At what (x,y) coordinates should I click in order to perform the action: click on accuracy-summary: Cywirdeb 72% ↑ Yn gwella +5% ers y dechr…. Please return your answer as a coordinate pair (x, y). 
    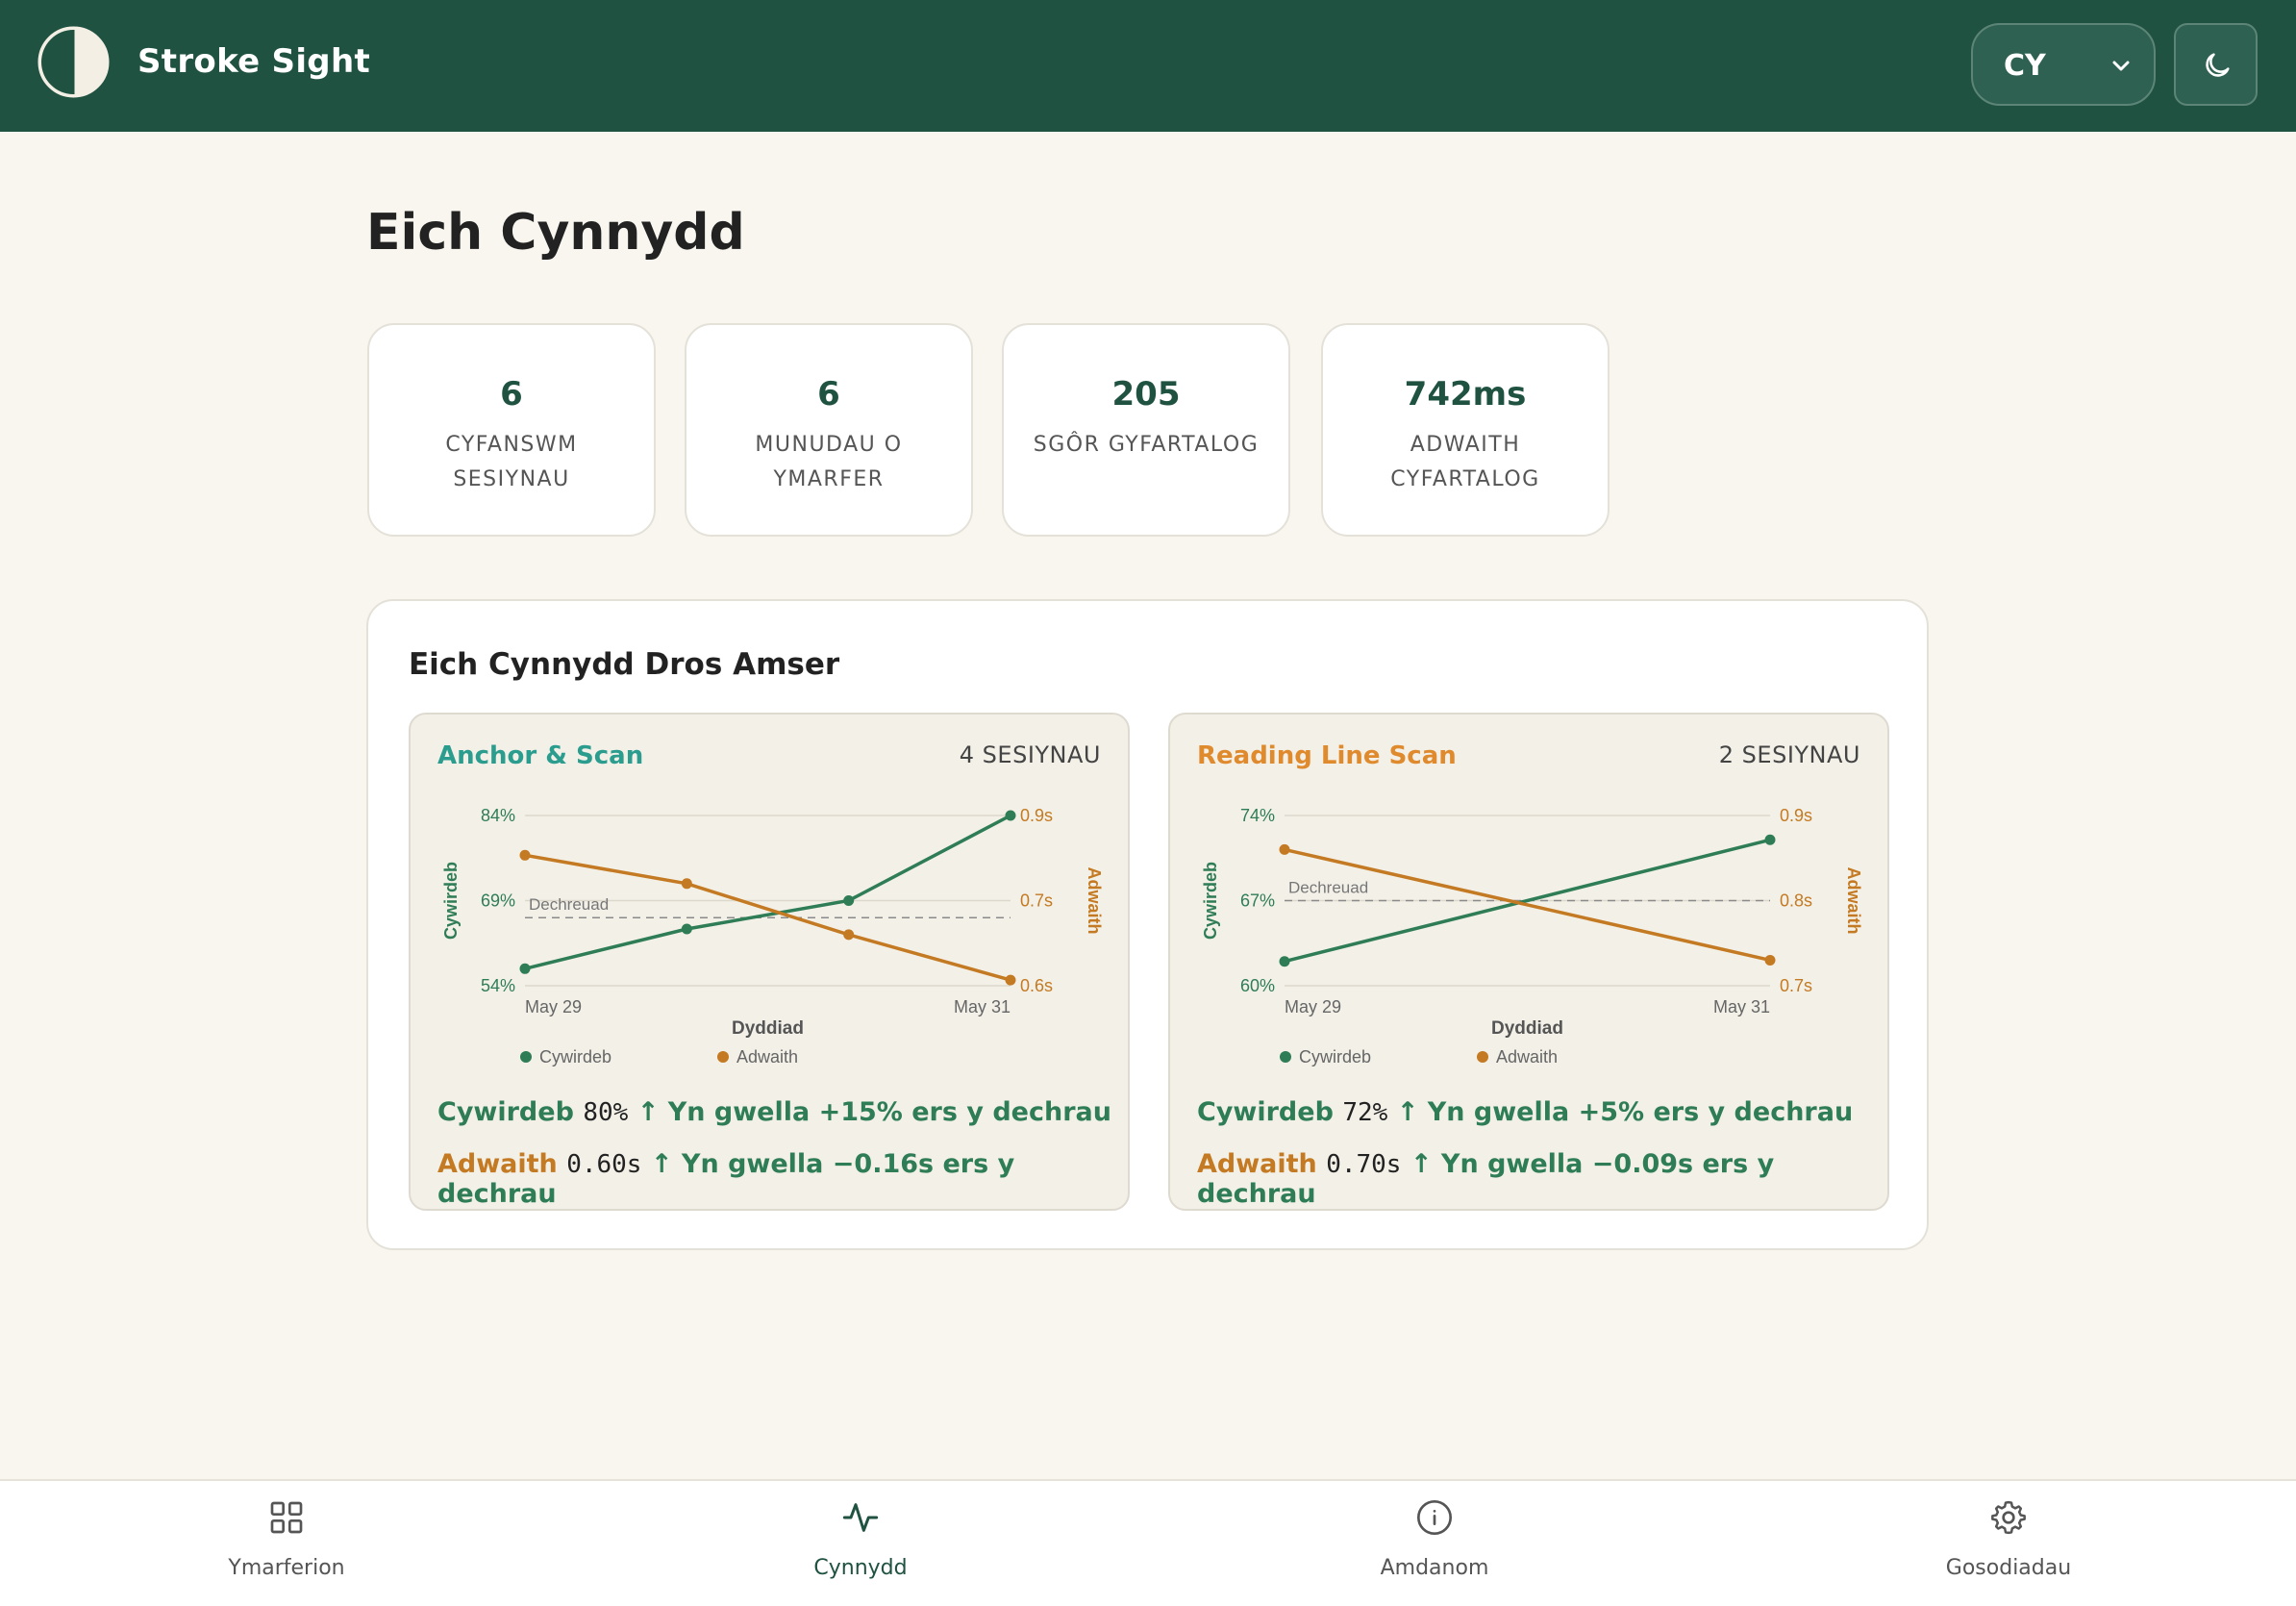
    Looking at the image, I should click on (1525, 1112).